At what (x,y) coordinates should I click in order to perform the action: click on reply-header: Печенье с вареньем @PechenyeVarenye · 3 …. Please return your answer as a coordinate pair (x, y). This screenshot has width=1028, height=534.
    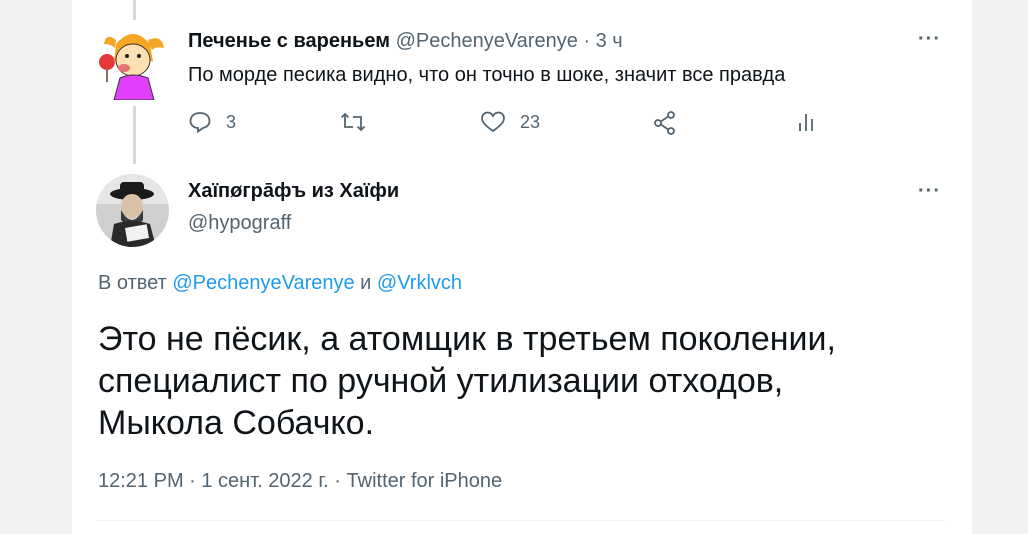
    Looking at the image, I should click on (405, 41).